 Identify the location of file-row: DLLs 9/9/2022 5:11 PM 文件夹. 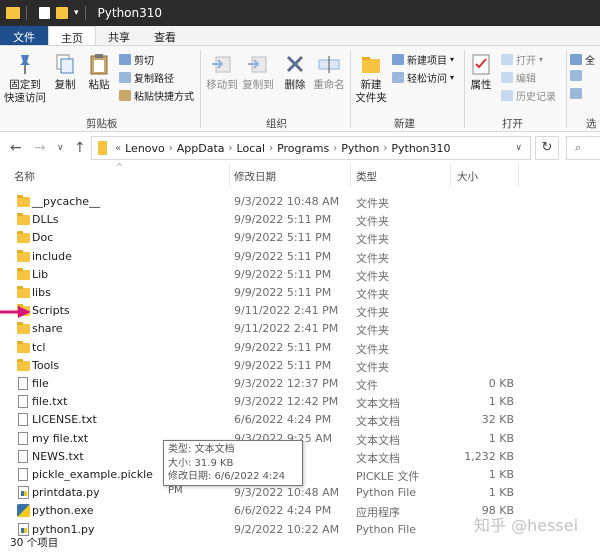
(300, 220).